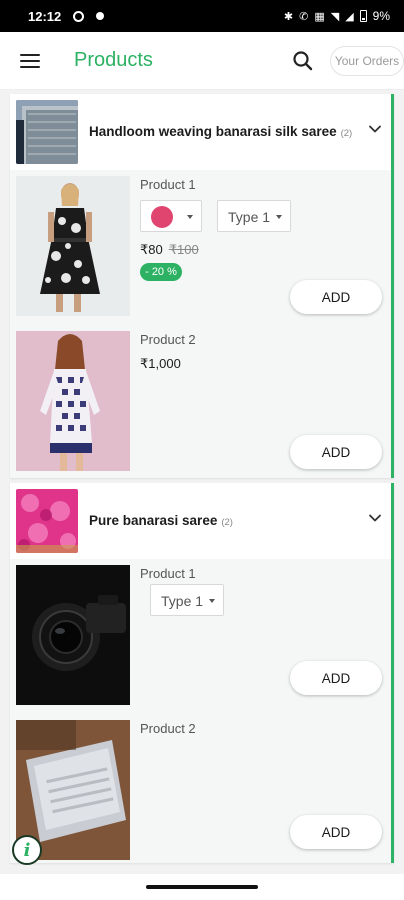  What do you see at coordinates (319, 16) in the screenshot?
I see `vibrate-icon: ▦` at bounding box center [319, 16].